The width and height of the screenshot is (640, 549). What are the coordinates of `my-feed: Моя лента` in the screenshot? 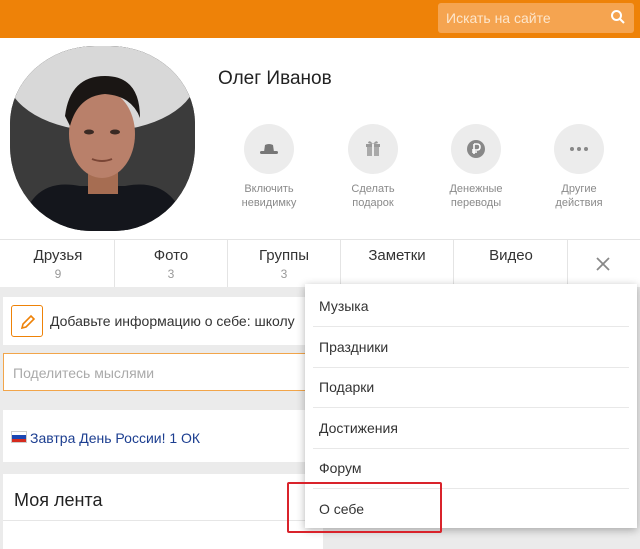 It's located at (163, 511).